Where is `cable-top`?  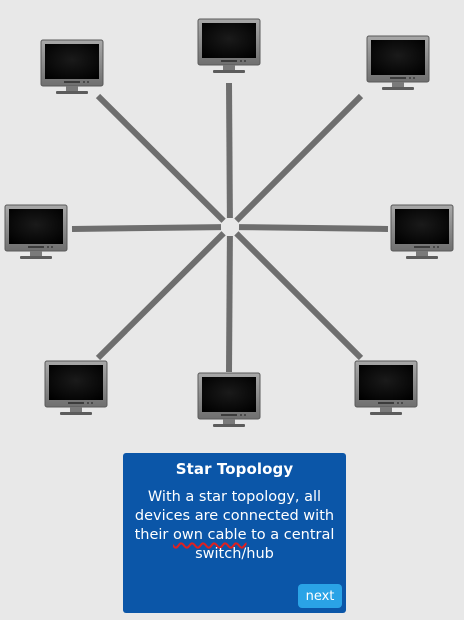
cable-top is located at coordinates (229, 150).